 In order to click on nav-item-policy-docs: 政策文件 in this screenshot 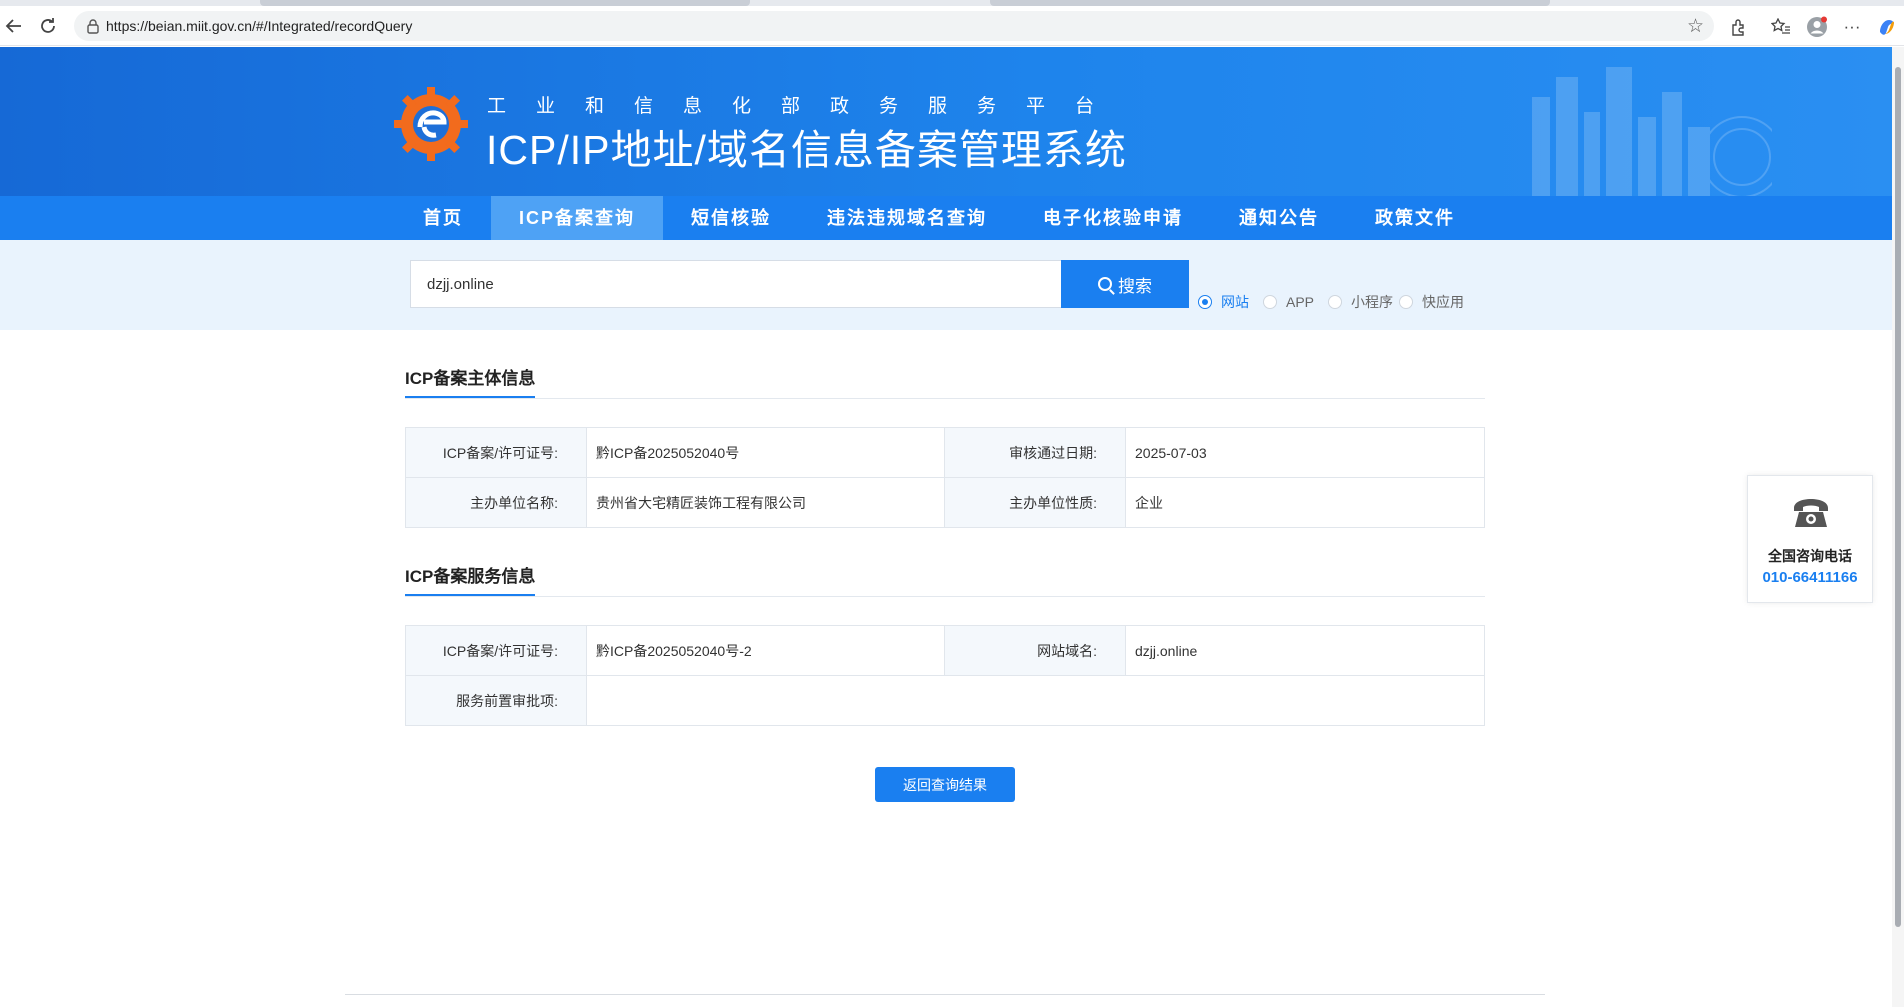, I will do `click(1415, 218)`.